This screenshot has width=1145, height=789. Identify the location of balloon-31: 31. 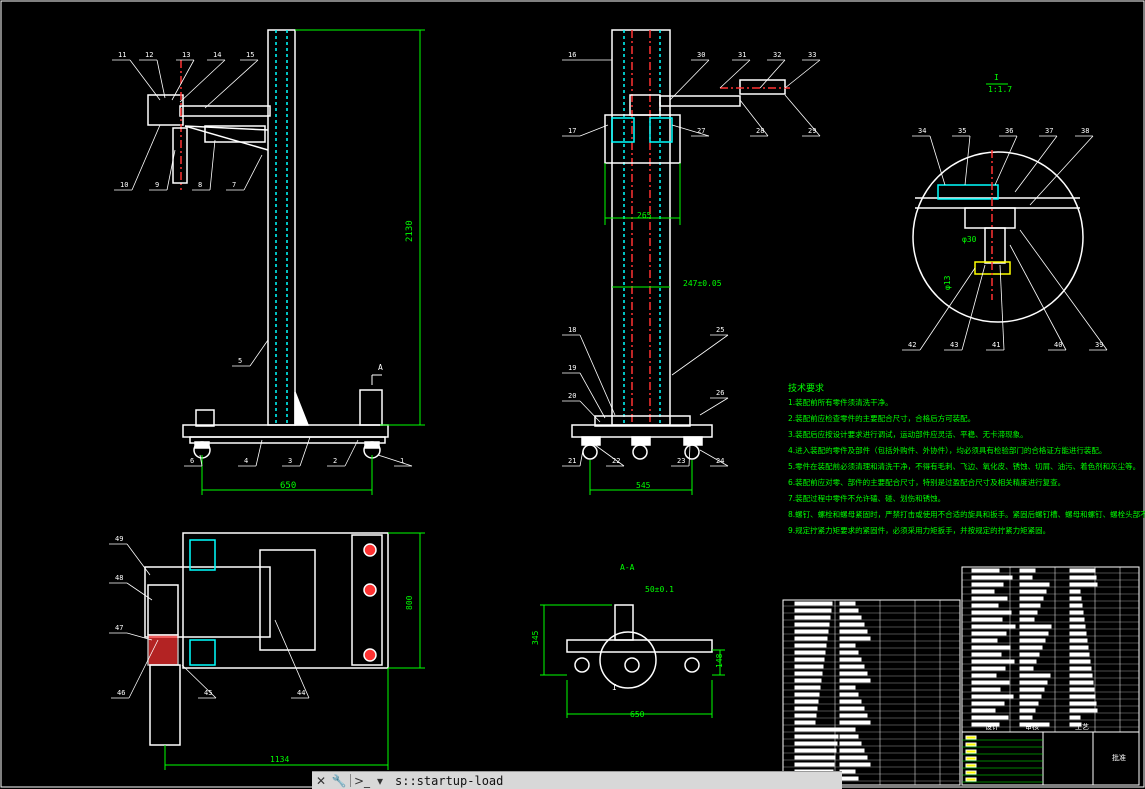
(735, 70).